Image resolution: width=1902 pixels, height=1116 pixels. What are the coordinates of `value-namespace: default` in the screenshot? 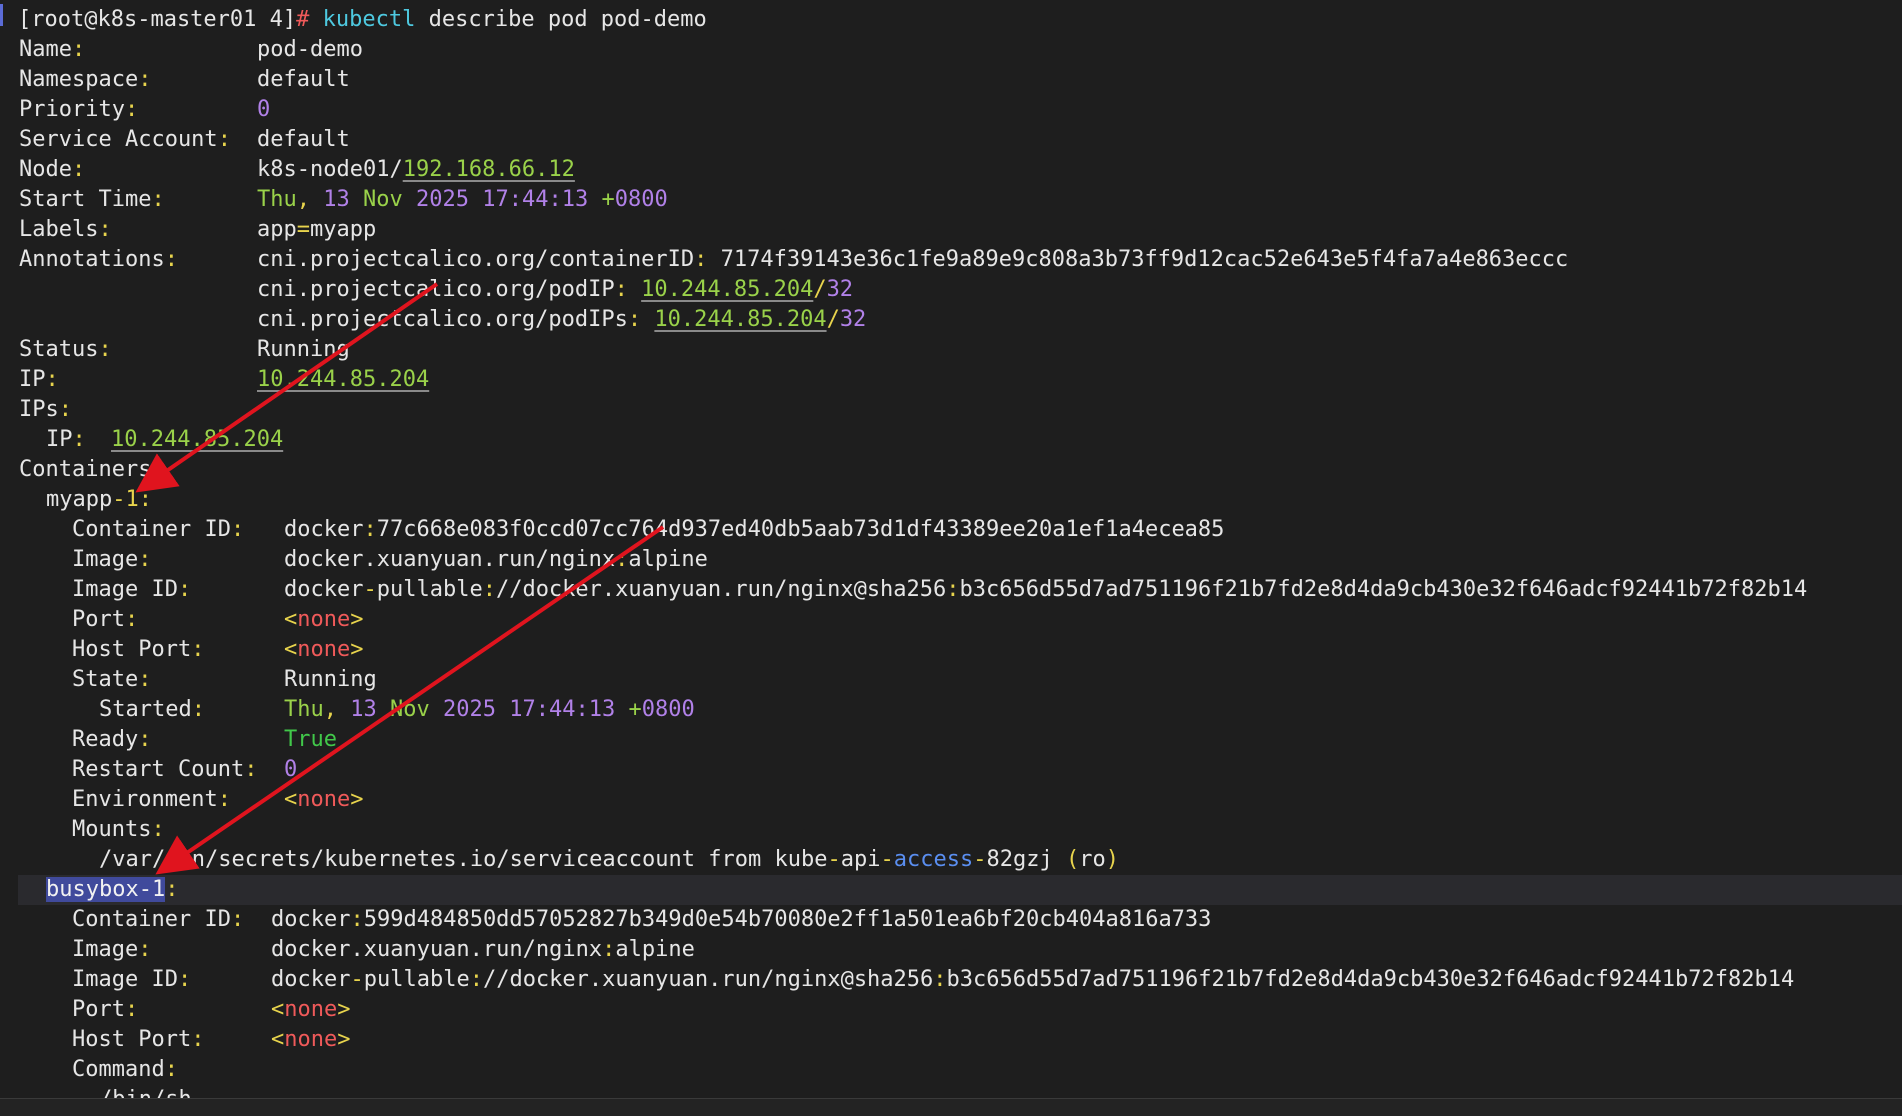 It's located at (303, 80).